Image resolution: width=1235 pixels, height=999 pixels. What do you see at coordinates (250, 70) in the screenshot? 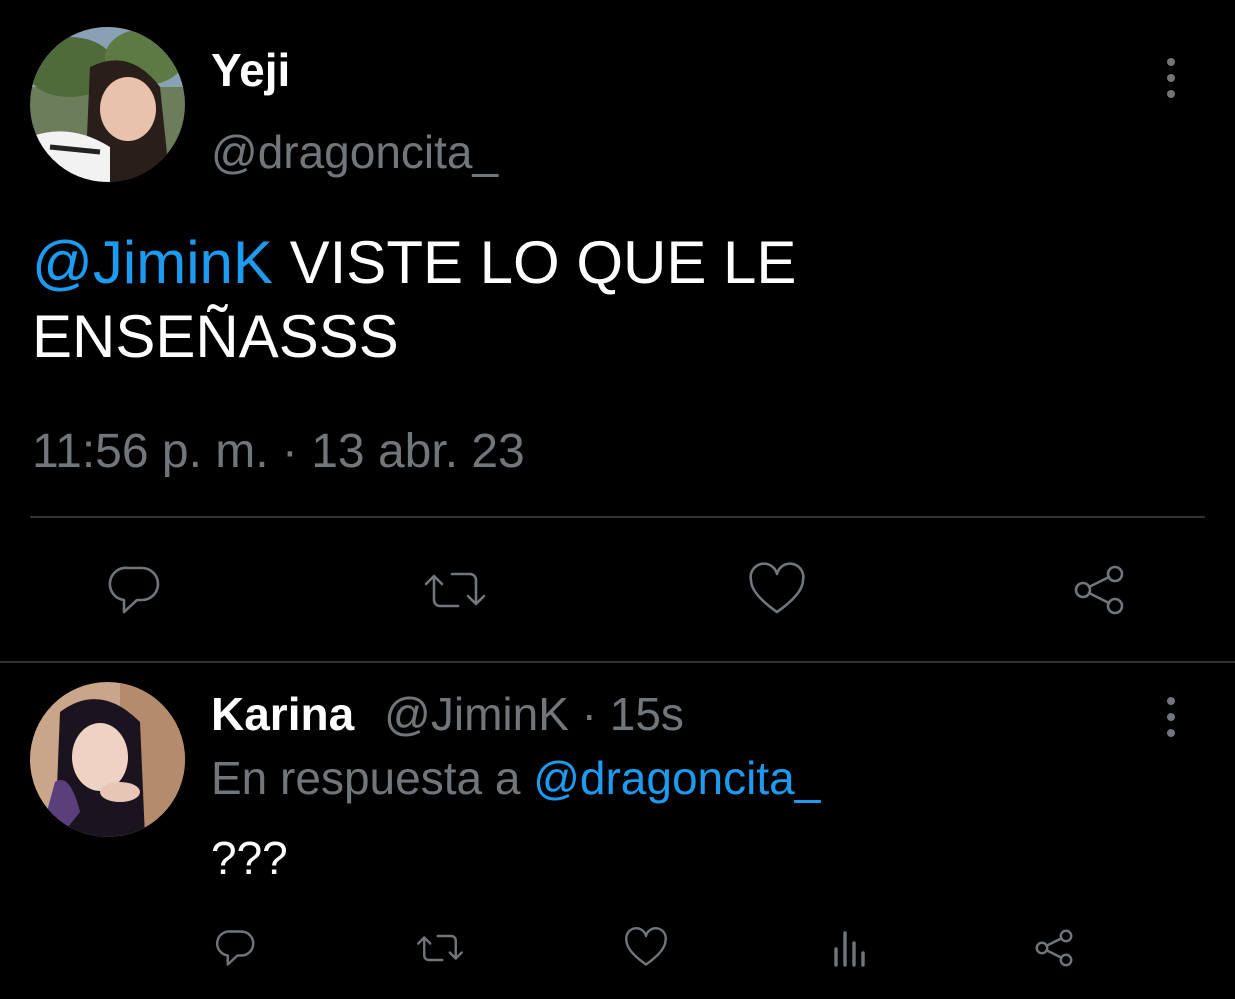
I see `author-name: Yeji` at bounding box center [250, 70].